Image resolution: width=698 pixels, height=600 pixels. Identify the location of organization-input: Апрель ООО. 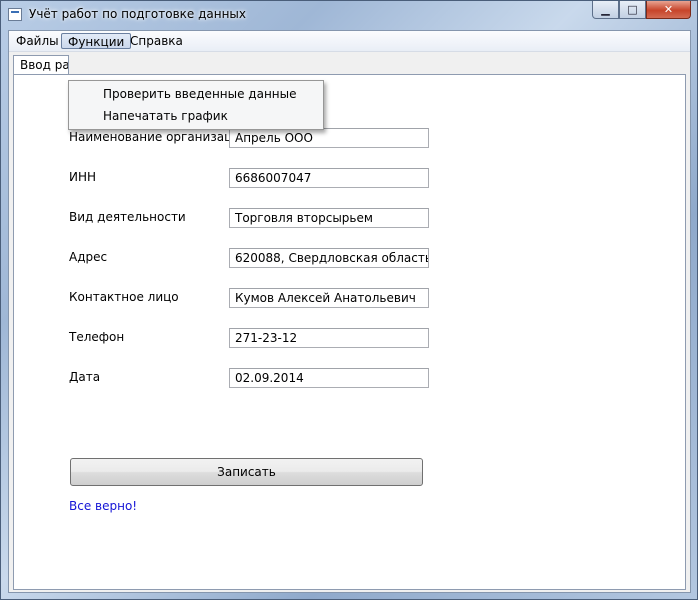
(329, 138).